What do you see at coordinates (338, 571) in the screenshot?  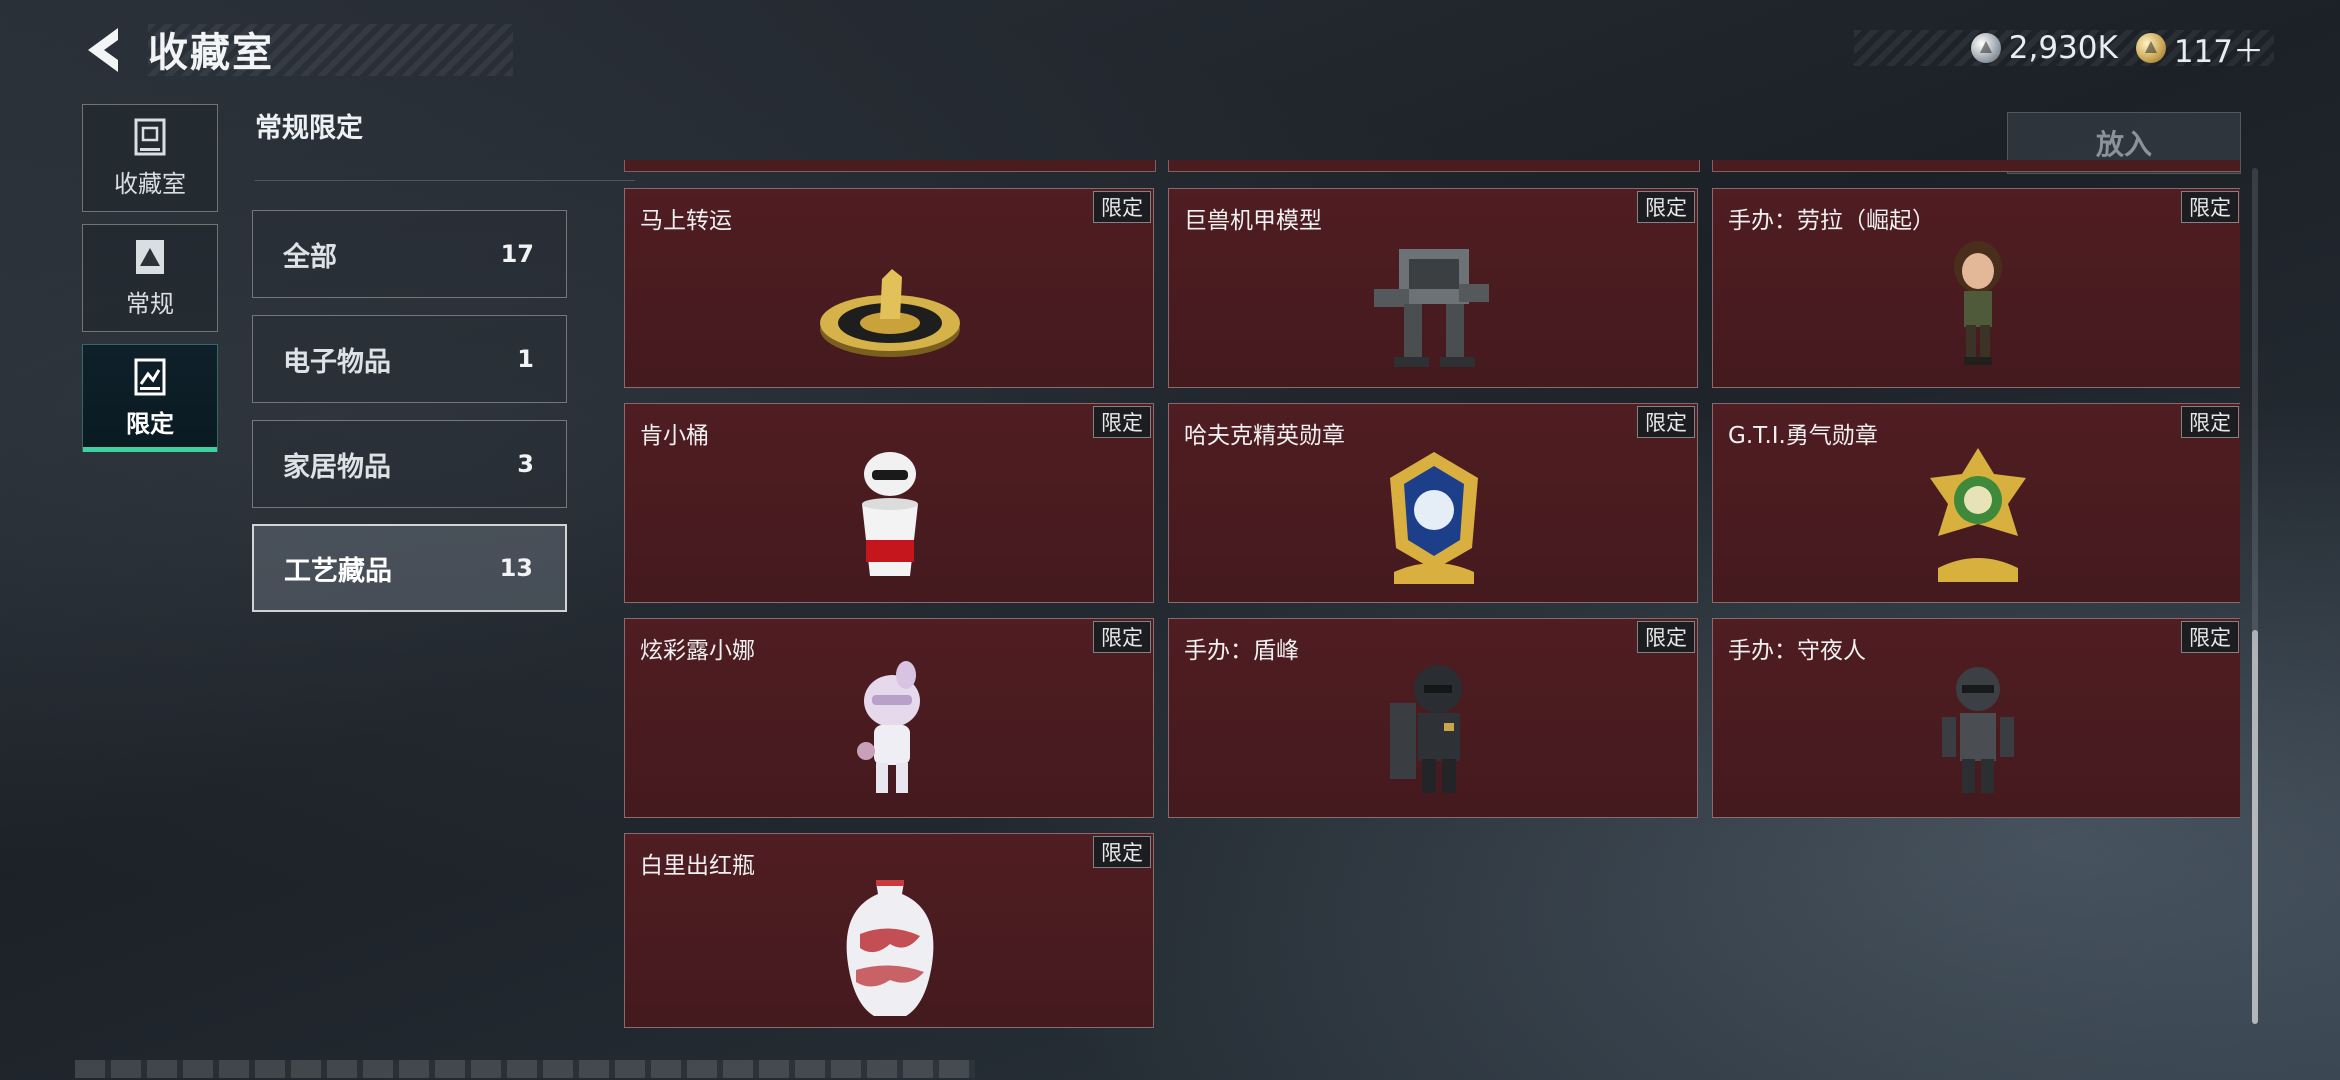 I see `category-name: 工艺藏品` at bounding box center [338, 571].